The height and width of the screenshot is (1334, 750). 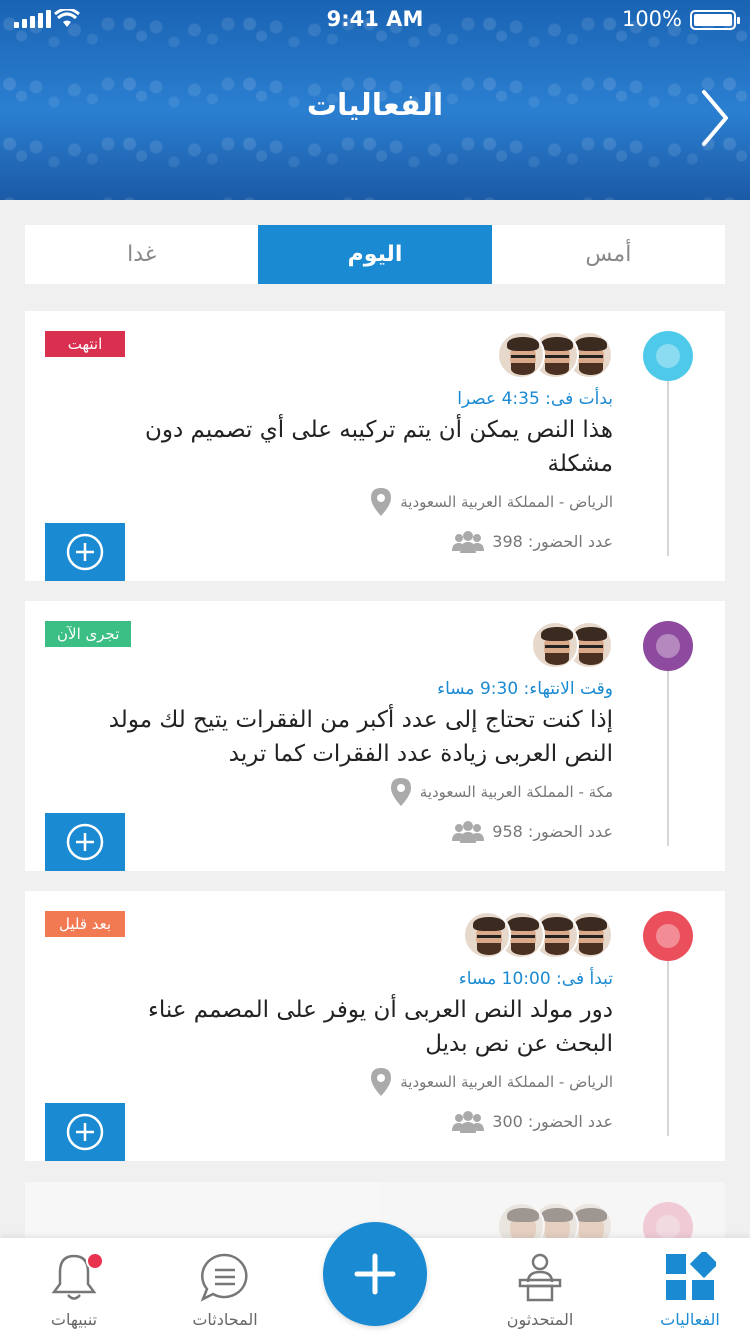 I want to click on tab-yesterday: أمس, so click(x=608, y=254).